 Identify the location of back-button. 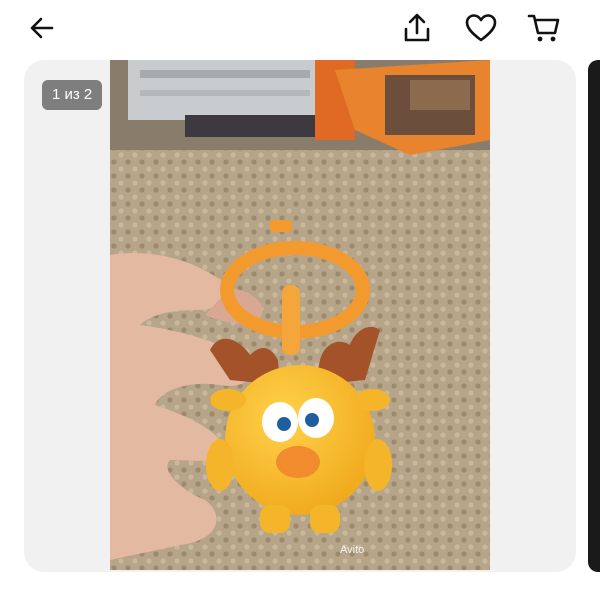
(42, 28).